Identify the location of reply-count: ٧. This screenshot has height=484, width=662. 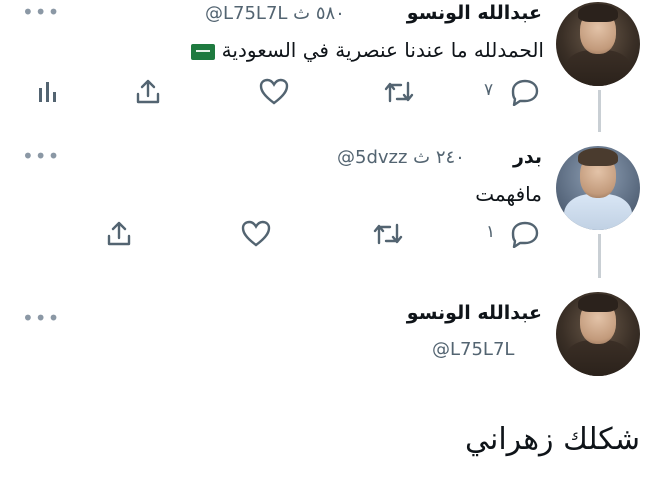
(489, 90).